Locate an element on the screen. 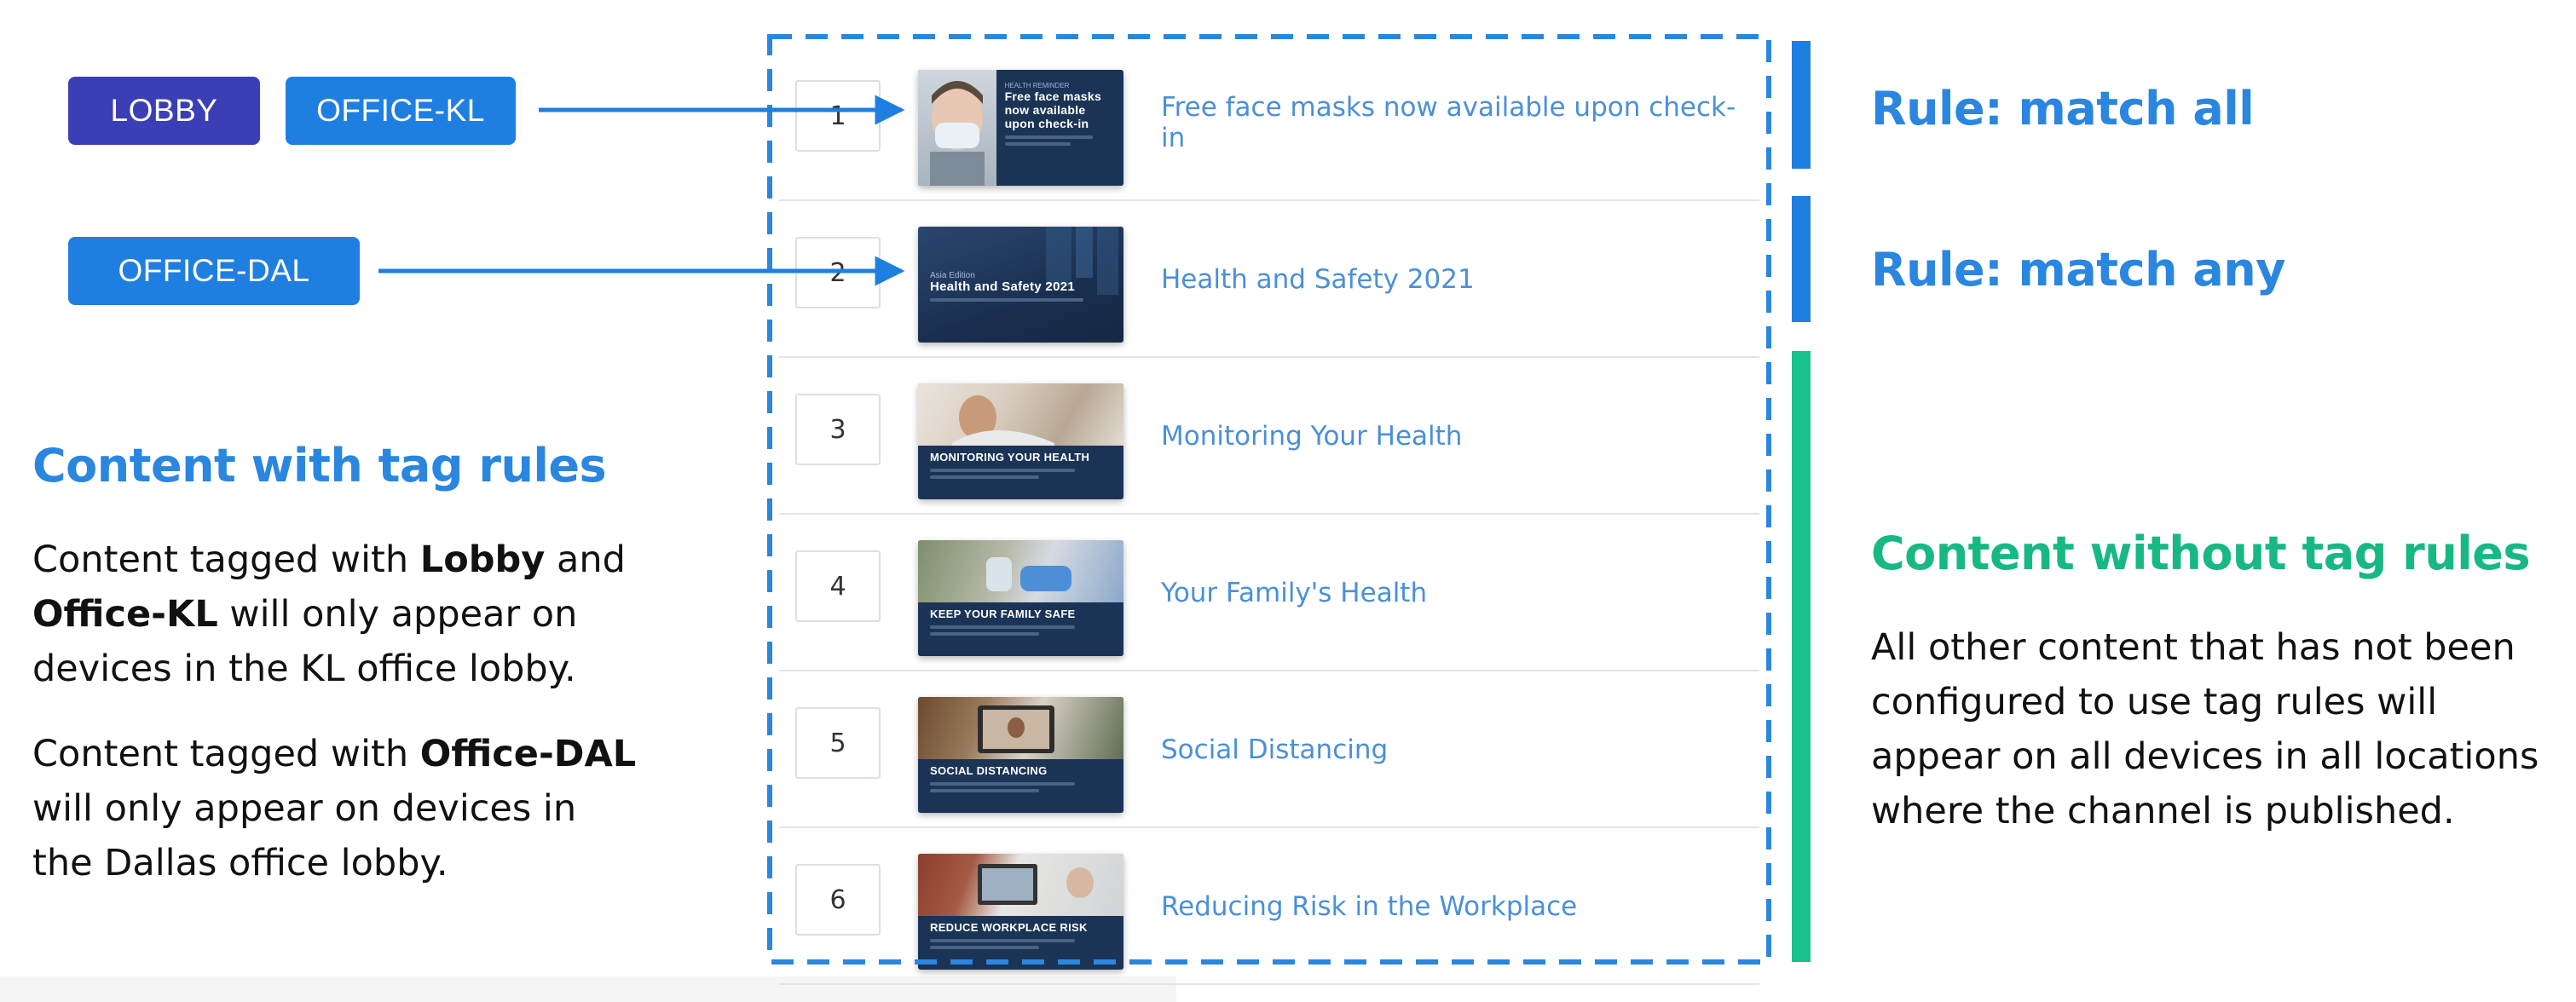 This screenshot has height=1002, width=2576. connector-arrows is located at coordinates (641, 190).